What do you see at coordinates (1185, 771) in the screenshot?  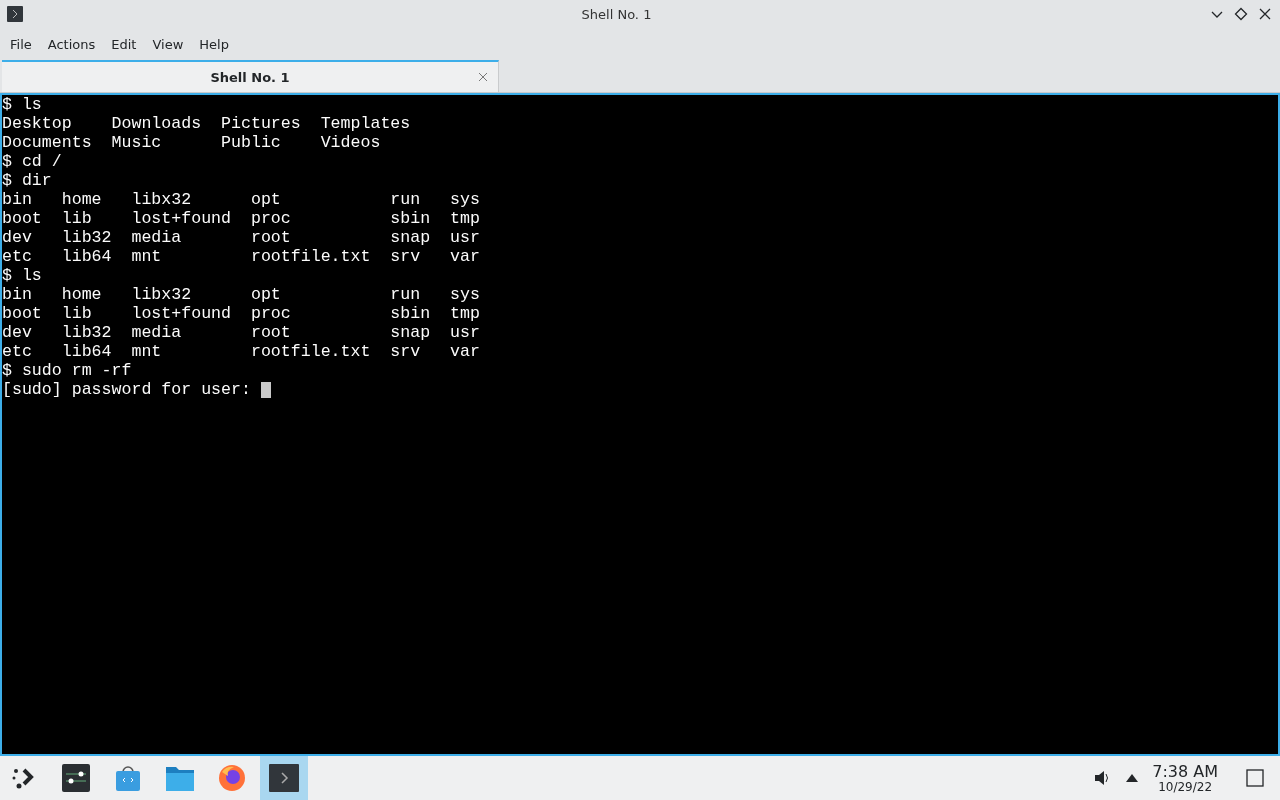 I see `clock-time: 7:38 AM` at bounding box center [1185, 771].